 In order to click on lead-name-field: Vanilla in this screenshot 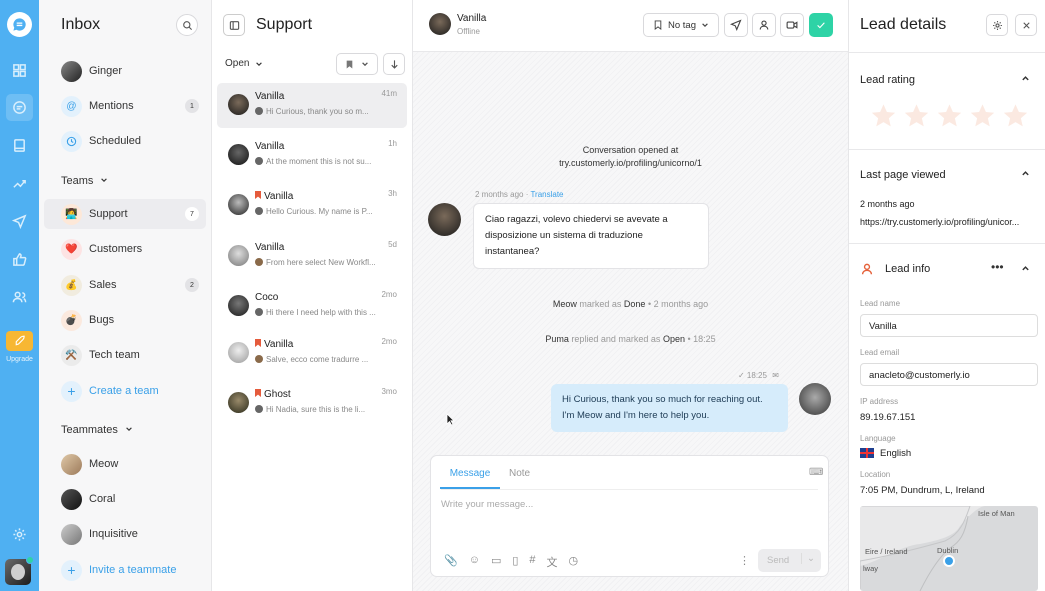, I will do `click(949, 325)`.